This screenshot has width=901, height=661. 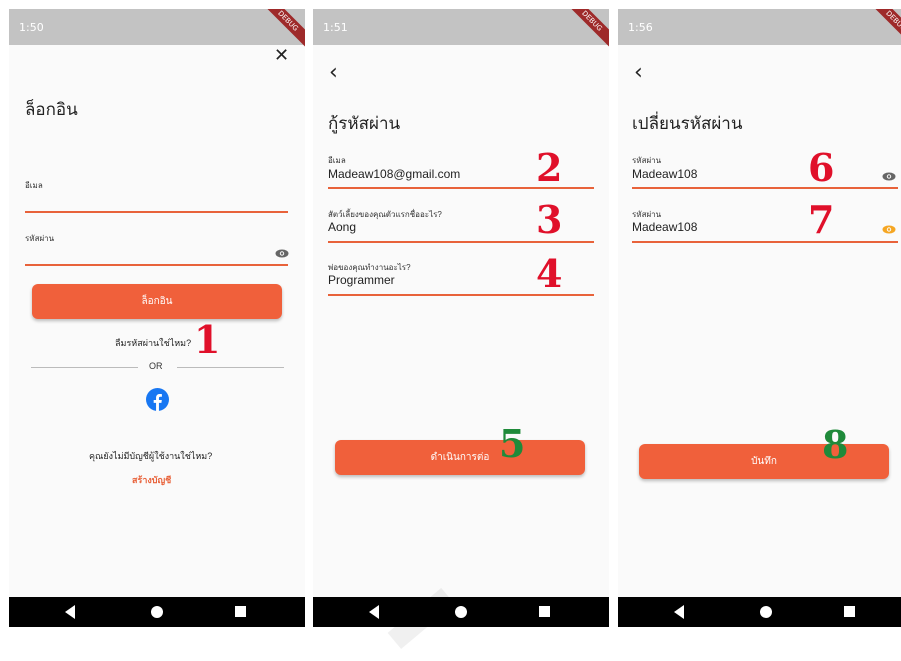 What do you see at coordinates (151, 456) in the screenshot?
I see `no-account-text: คุณยังไม่มีบัญชีผู้ใช้งานใช่ไหม?` at bounding box center [151, 456].